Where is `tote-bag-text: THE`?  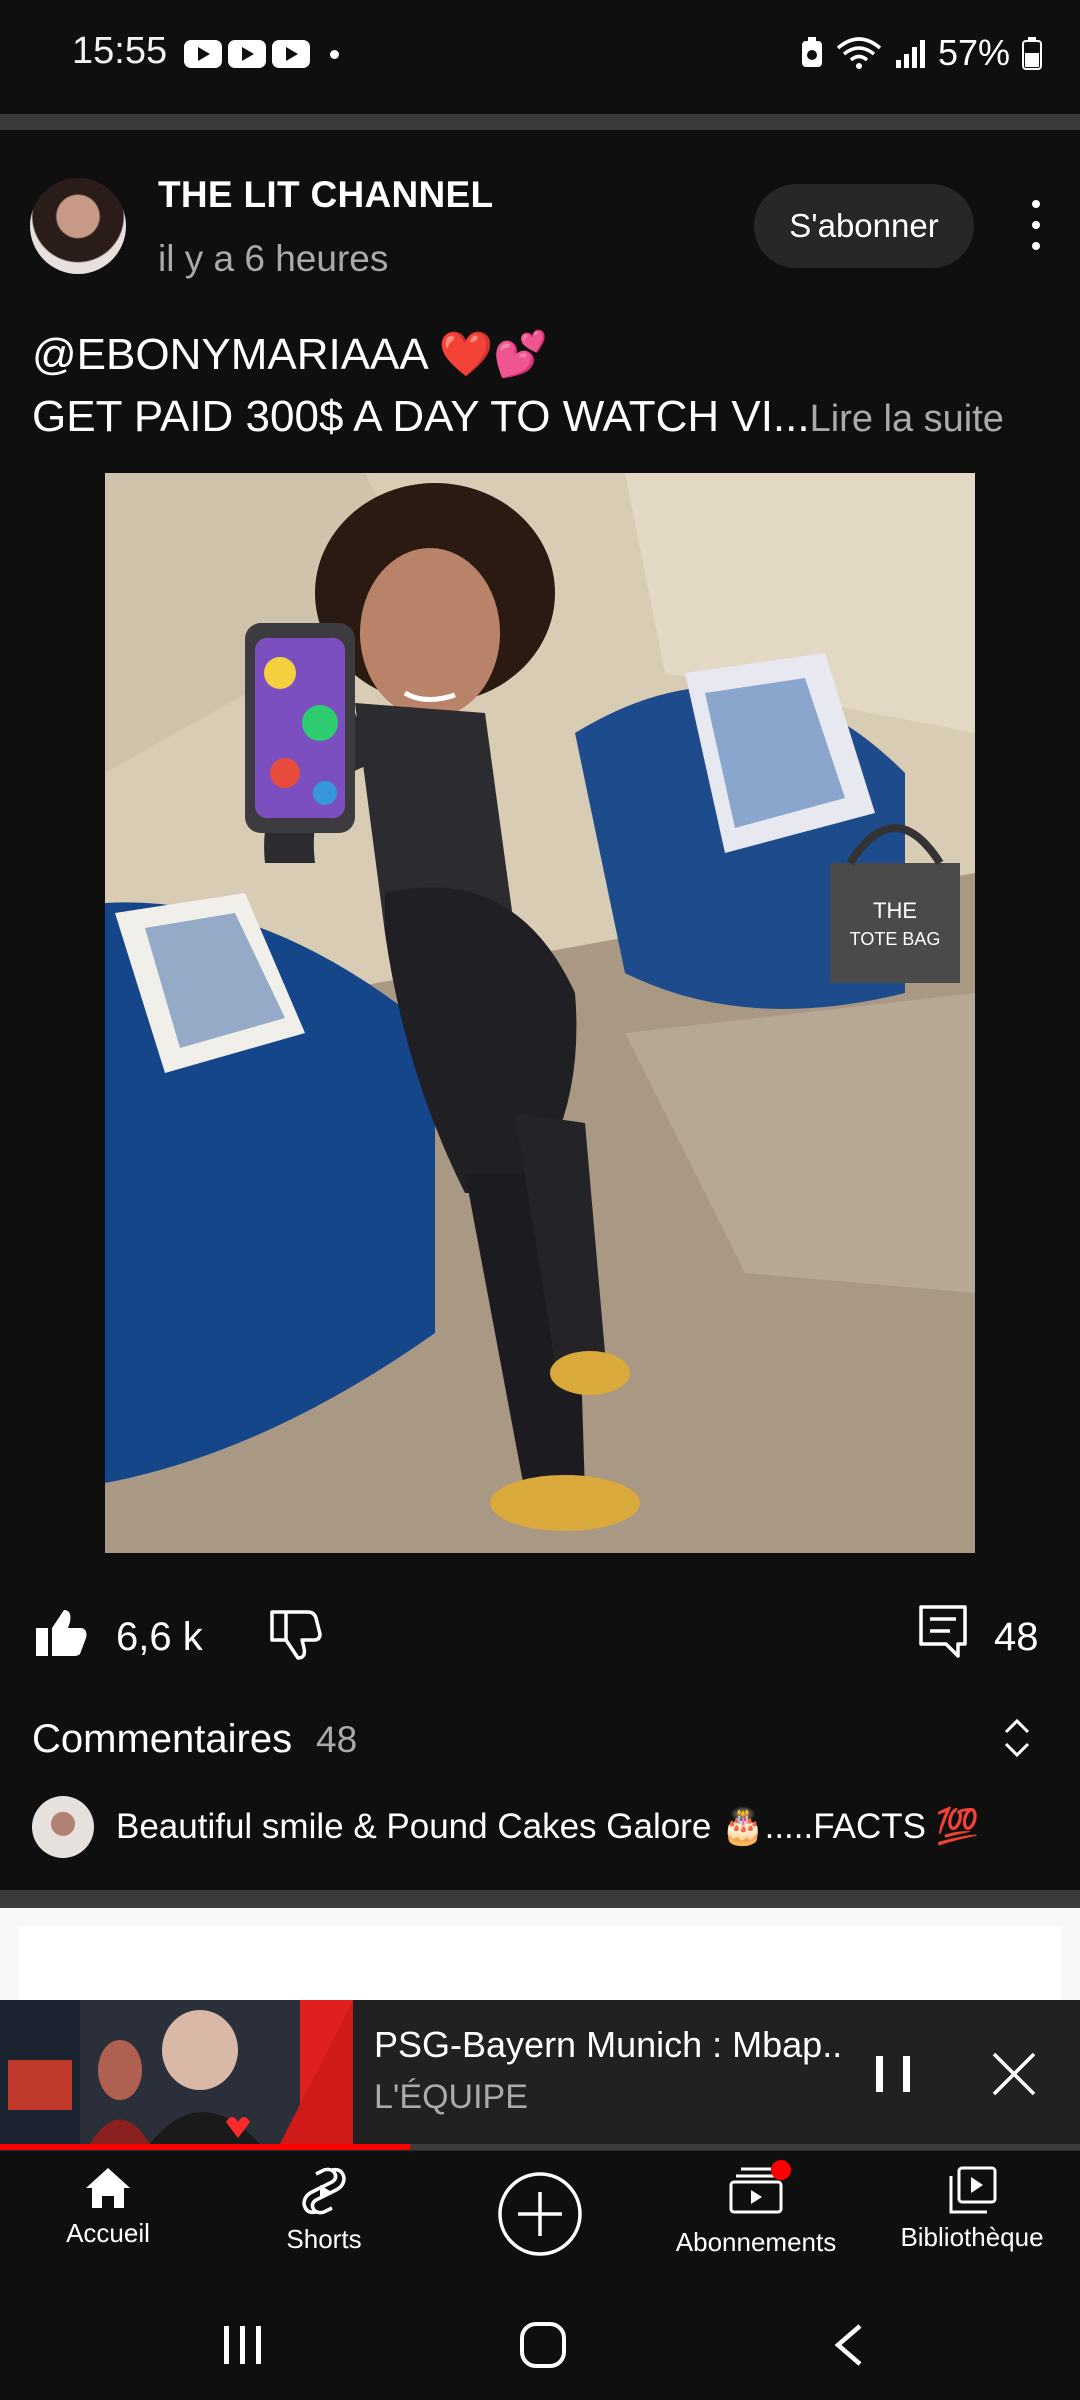
tote-bag-text: THE is located at coordinates (895, 910).